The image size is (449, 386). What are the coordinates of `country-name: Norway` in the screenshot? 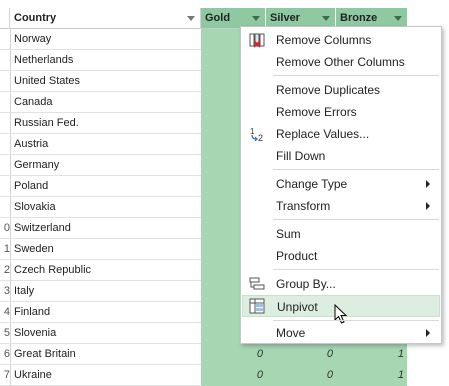 It's located at (33, 39).